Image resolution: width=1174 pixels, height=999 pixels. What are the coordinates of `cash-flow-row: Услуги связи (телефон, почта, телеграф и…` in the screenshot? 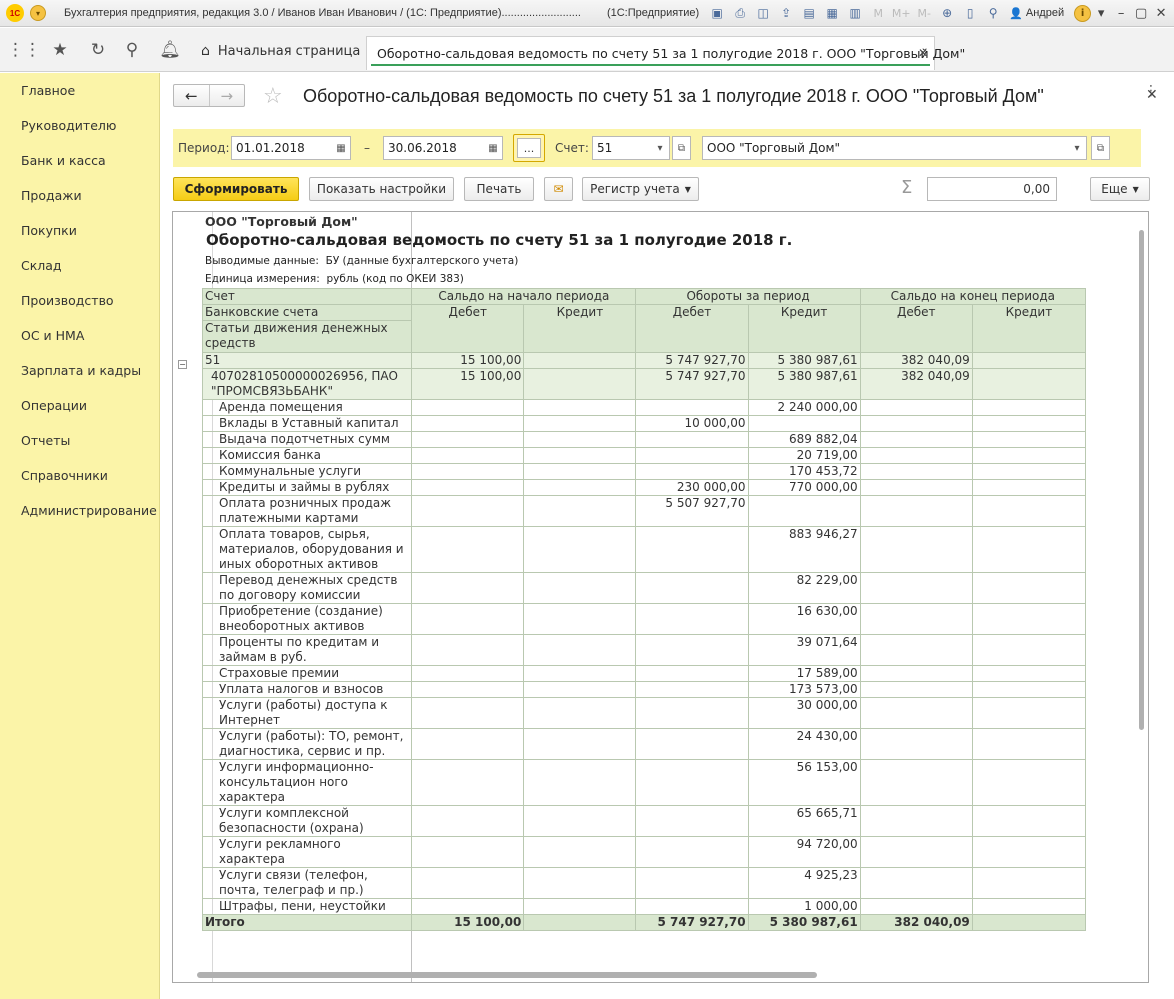 It's located at (644, 883).